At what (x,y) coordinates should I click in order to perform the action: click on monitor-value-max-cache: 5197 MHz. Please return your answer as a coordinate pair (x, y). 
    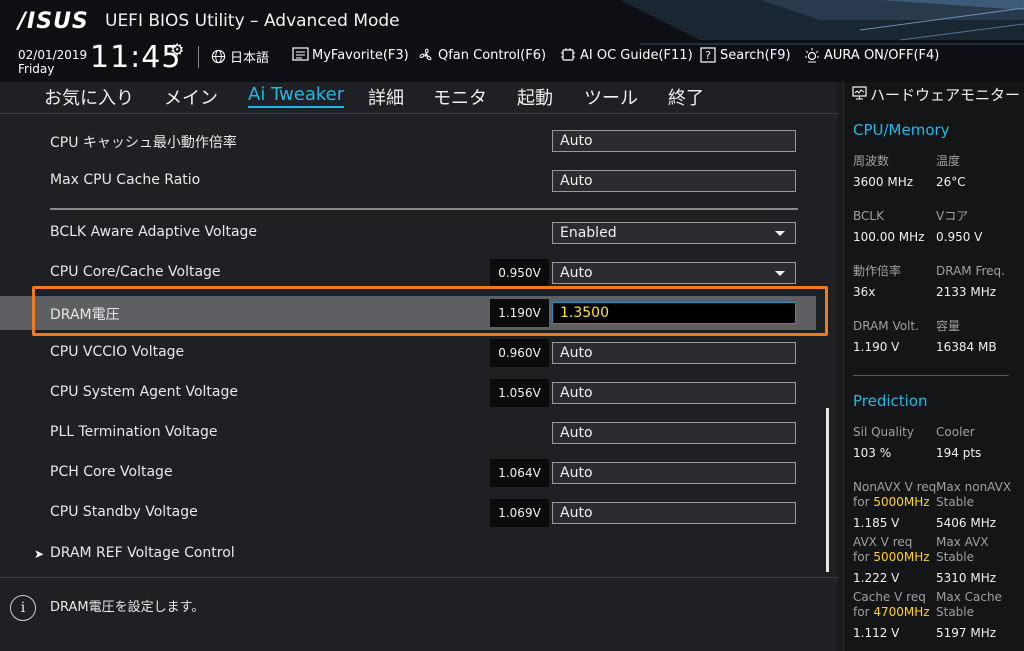
    Looking at the image, I should click on (966, 633).